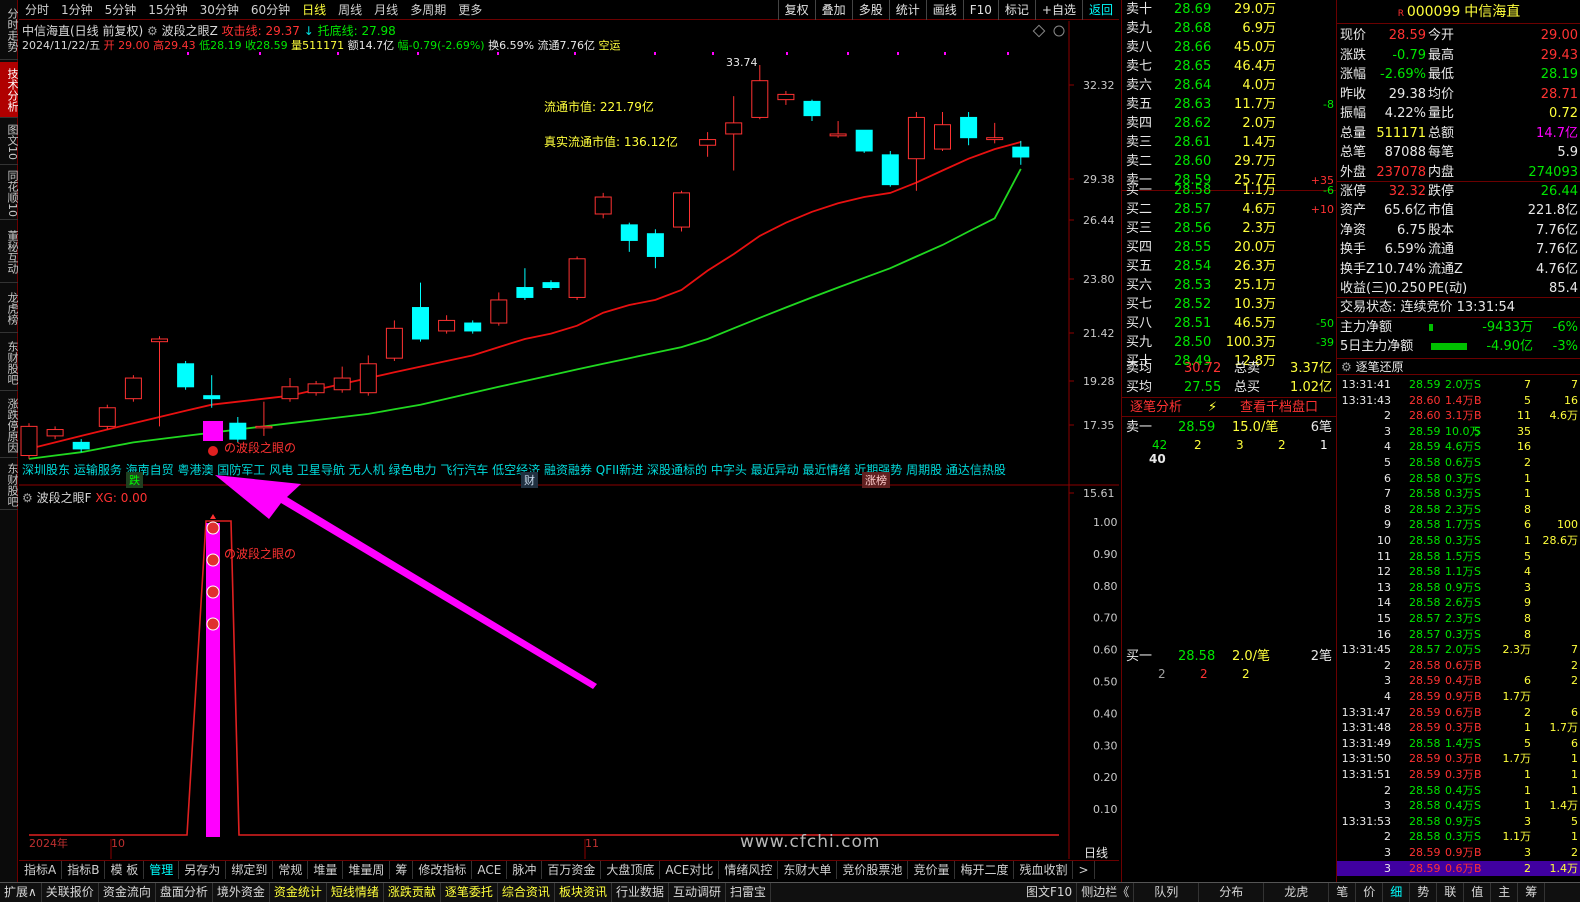 This screenshot has width=1580, height=902. What do you see at coordinates (907, 10) in the screenshot?
I see `toolbar-button-3: 统计` at bounding box center [907, 10].